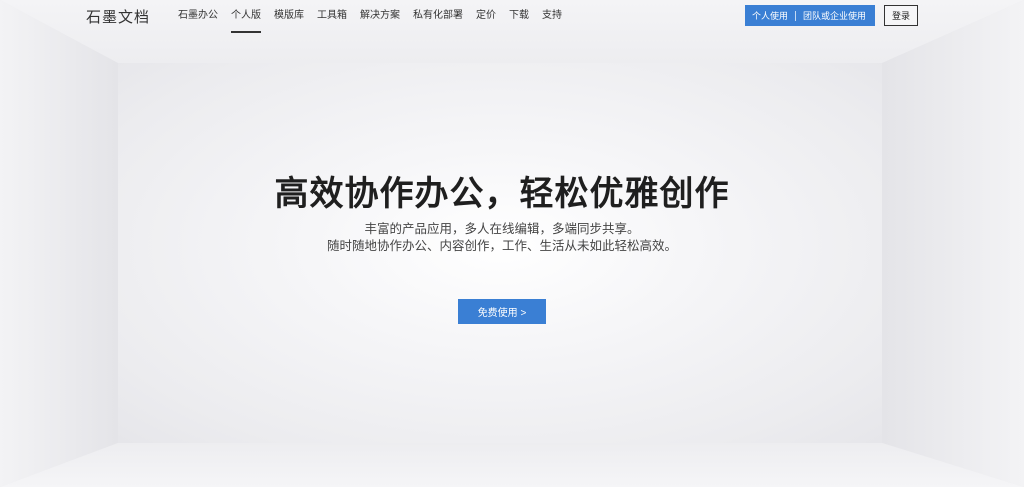 The width and height of the screenshot is (1024, 487). What do you see at coordinates (834, 15) in the screenshot?
I see `team-use-button: 团队或企业使用` at bounding box center [834, 15].